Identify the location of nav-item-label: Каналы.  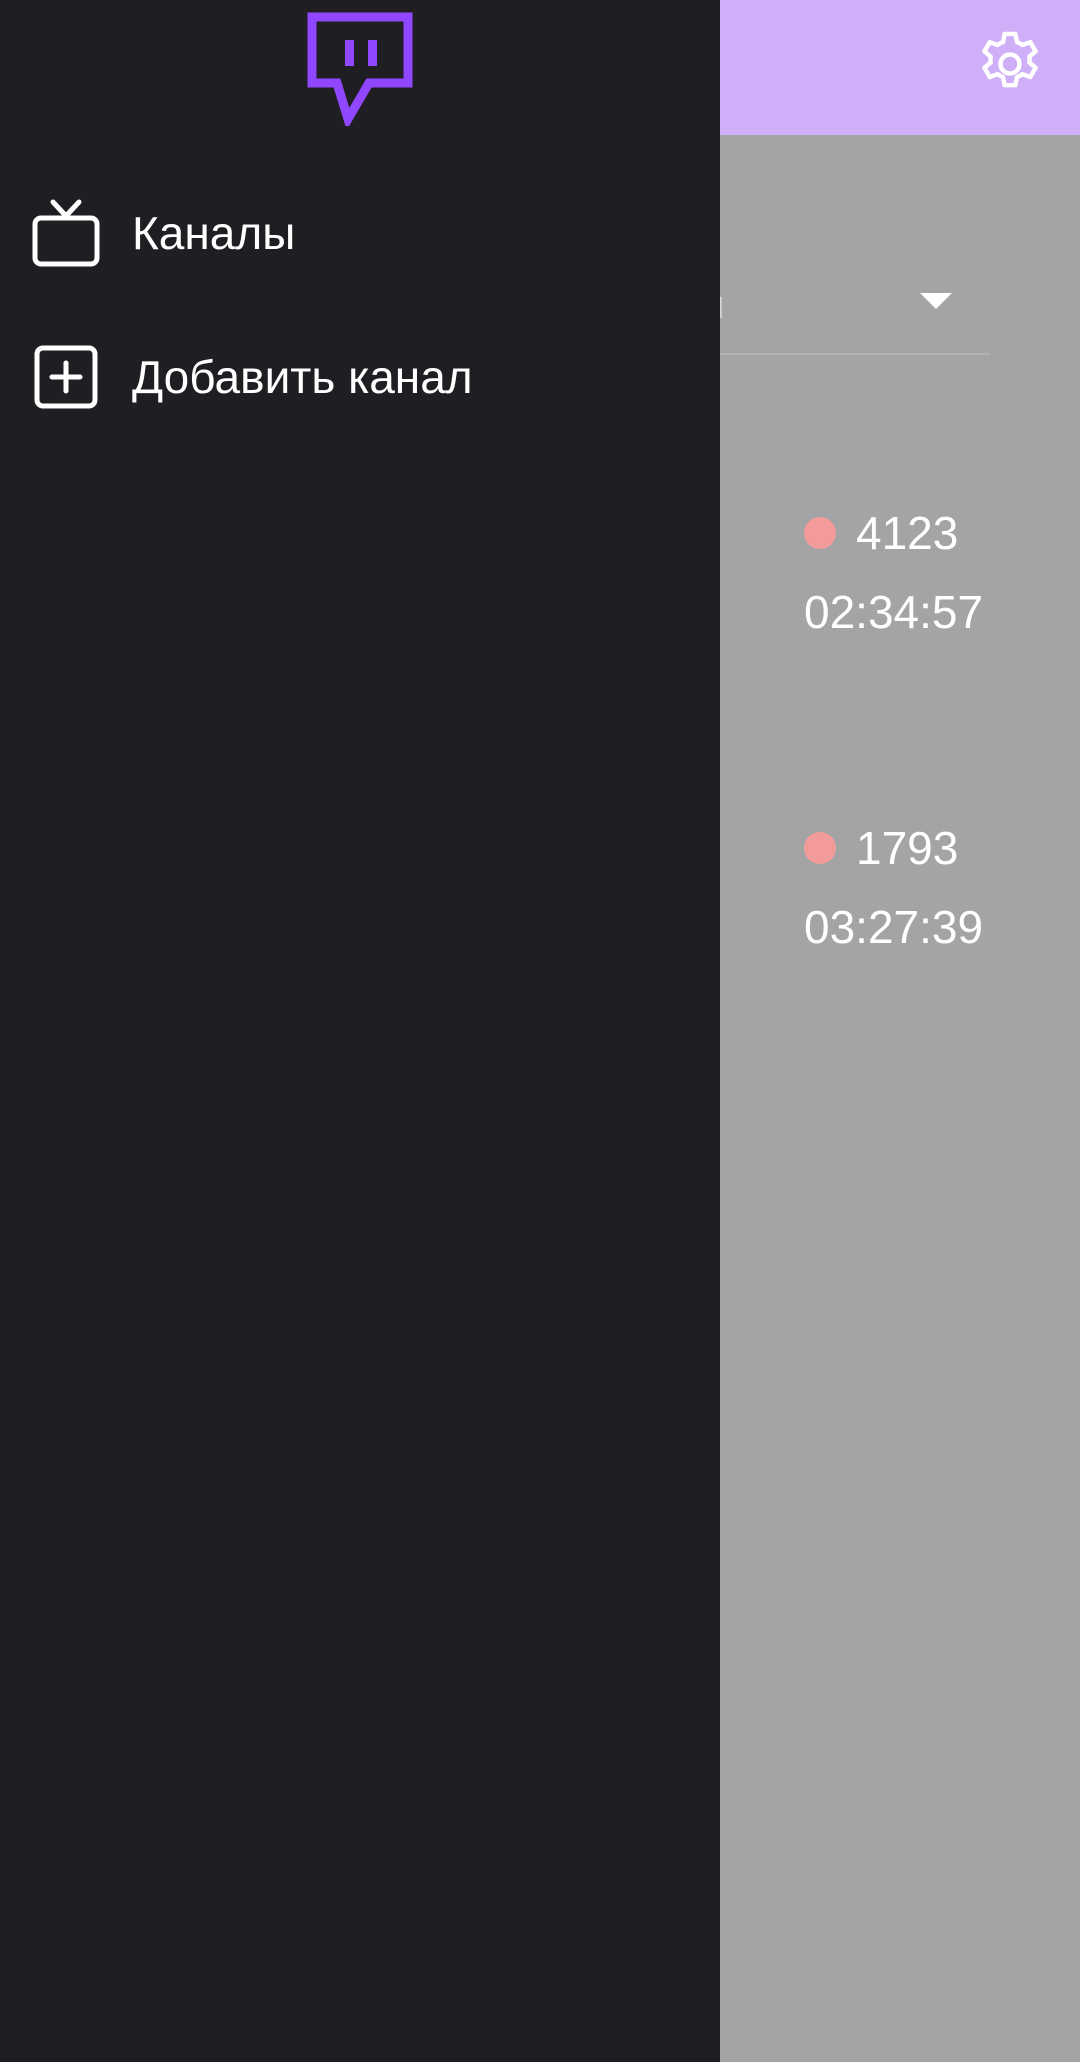
(214, 233).